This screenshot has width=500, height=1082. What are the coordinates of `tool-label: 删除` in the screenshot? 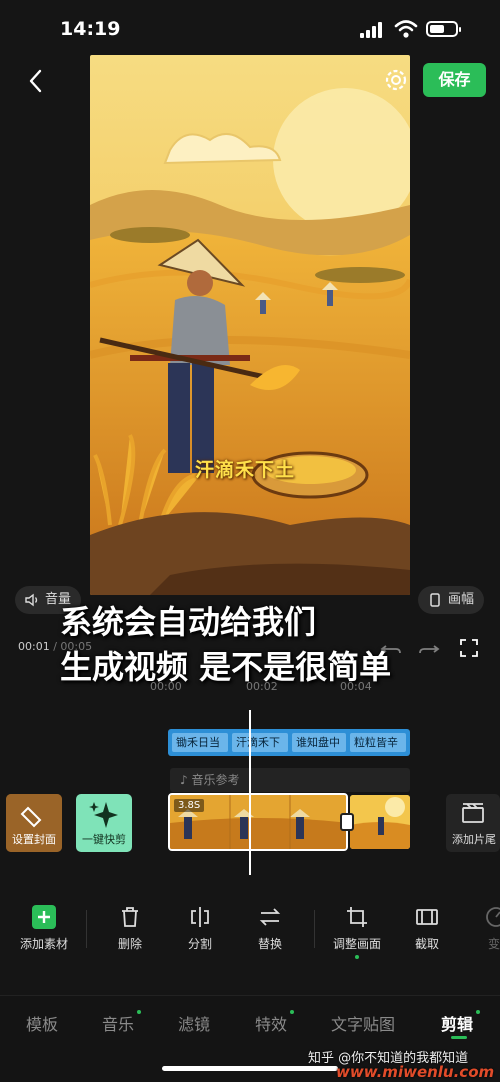 It's located at (129, 944).